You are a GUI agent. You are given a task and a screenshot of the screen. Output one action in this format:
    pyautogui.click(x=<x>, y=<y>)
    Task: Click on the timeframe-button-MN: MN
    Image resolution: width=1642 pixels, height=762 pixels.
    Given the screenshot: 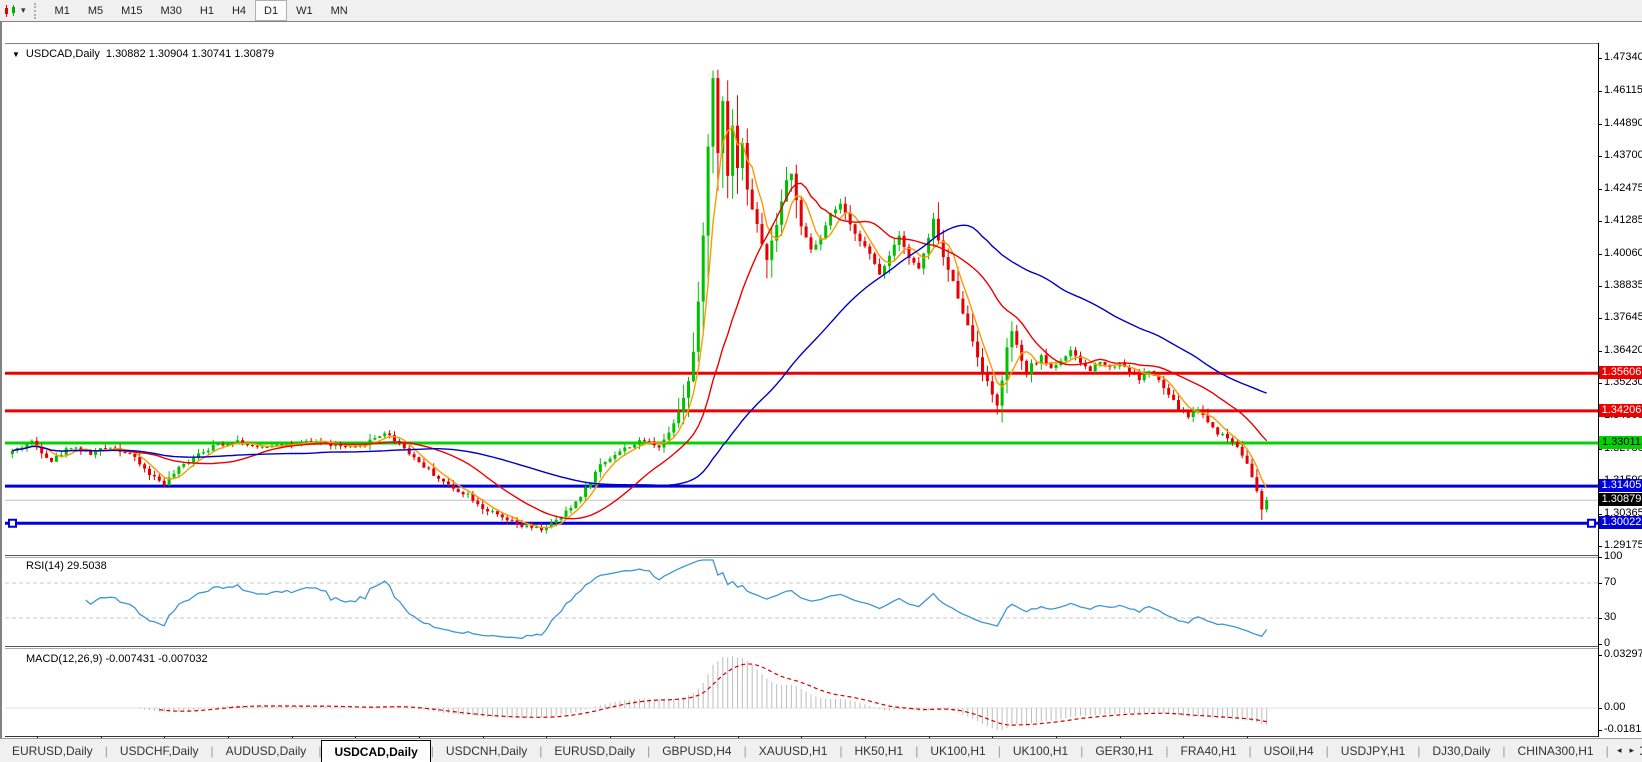 What is the action you would take?
    pyautogui.click(x=339, y=10)
    